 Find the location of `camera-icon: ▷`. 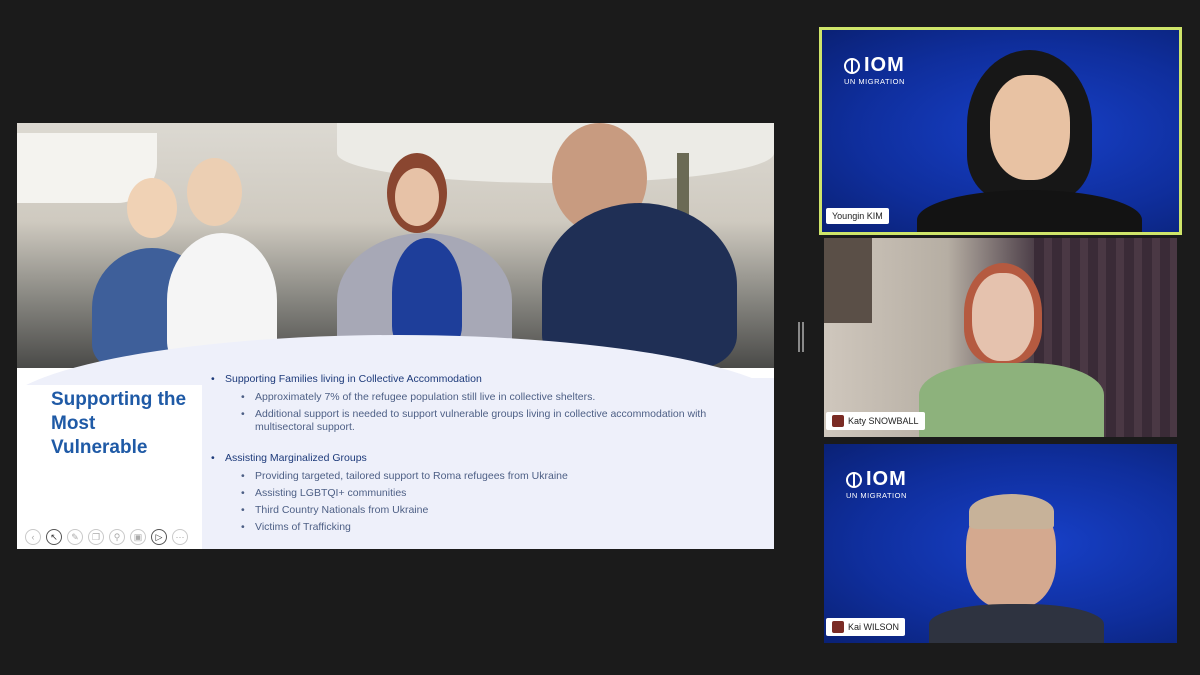

camera-icon: ▷ is located at coordinates (159, 537).